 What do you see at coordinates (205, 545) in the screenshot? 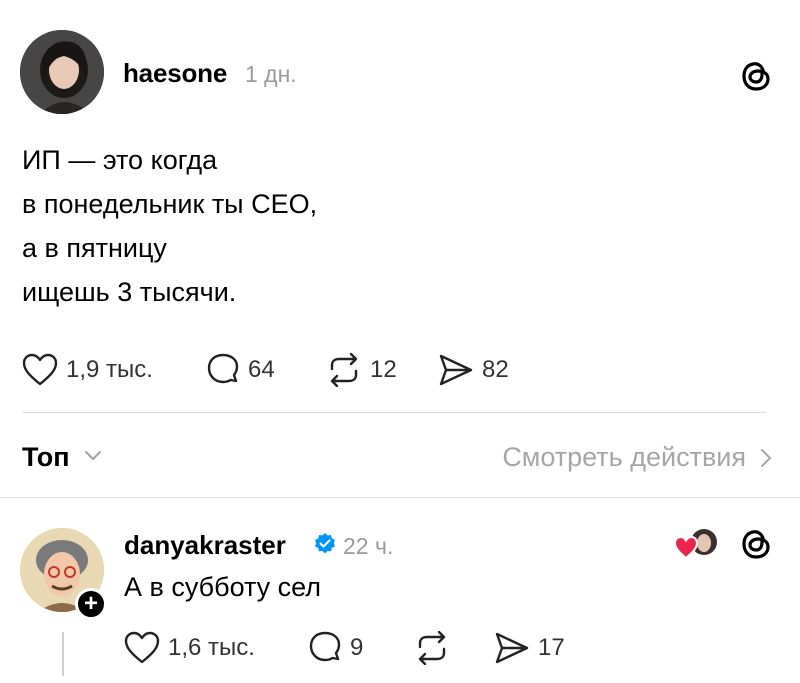
I see `reply-author-username: danyakraster` at bounding box center [205, 545].